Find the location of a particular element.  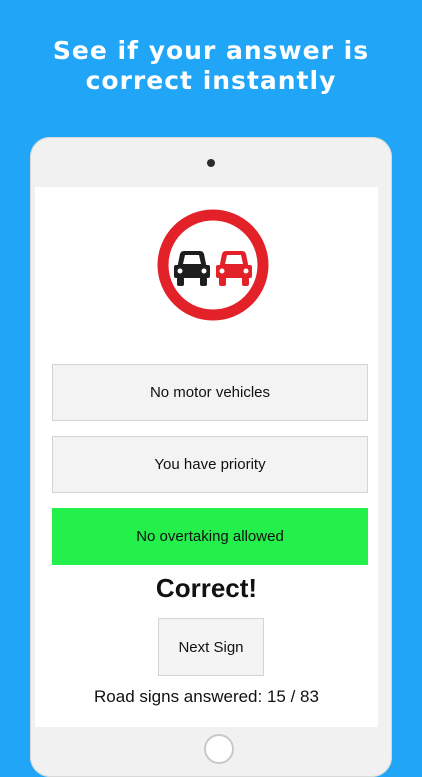

headline-line-1: See if your answer is is located at coordinates (211, 50).